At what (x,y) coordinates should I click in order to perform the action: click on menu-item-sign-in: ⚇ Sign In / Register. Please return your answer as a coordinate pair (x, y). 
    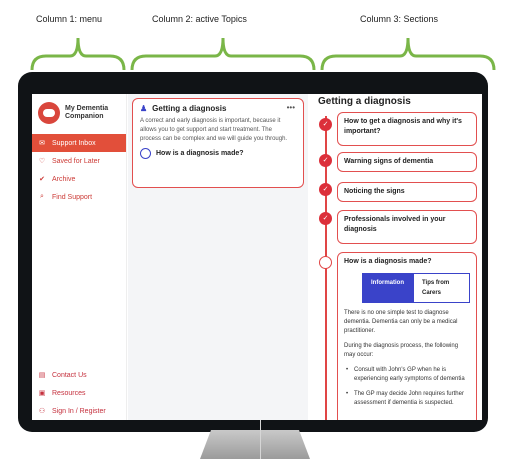
    Looking at the image, I should click on (79, 411).